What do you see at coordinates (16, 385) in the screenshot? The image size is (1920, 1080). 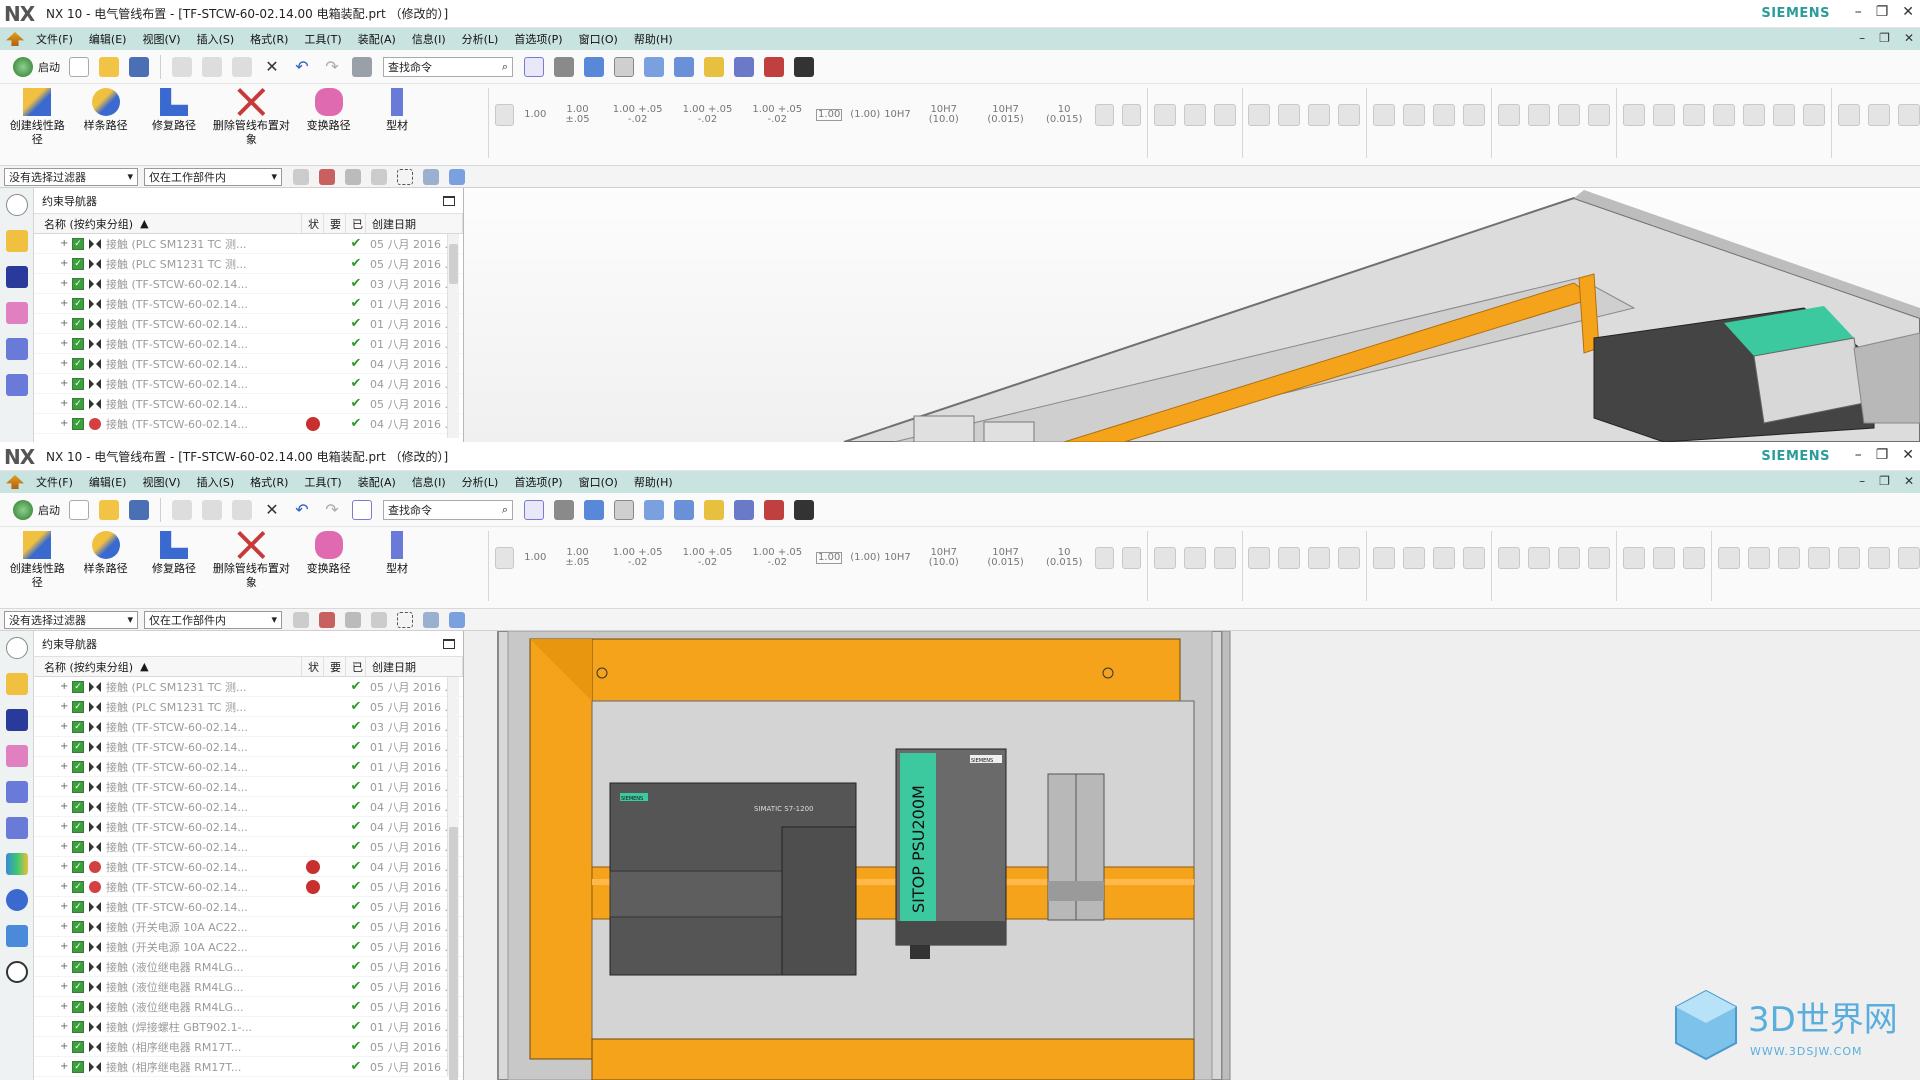 I see `route-navigator-icon` at bounding box center [16, 385].